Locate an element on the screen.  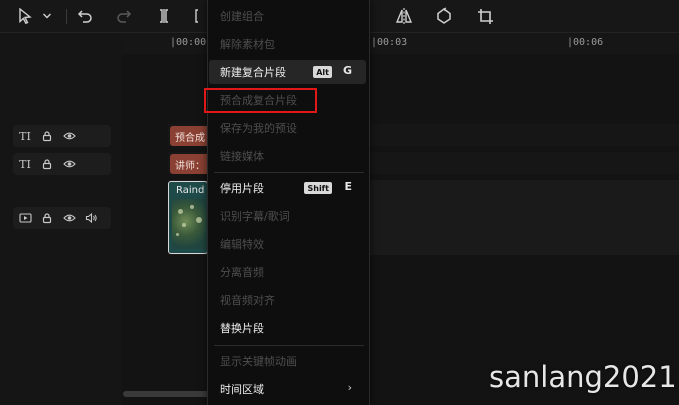
shortcut-modifier-badge: Alt is located at coordinates (322, 72).